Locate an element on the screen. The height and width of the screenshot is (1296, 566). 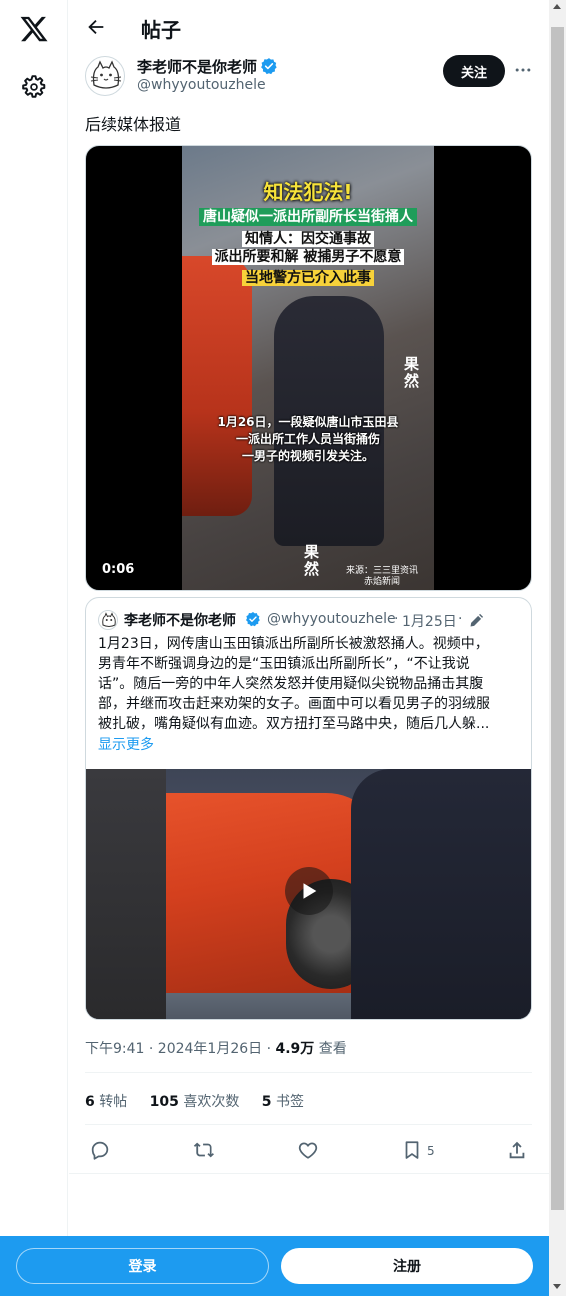
page-header: 帖子 is located at coordinates (309, 28).